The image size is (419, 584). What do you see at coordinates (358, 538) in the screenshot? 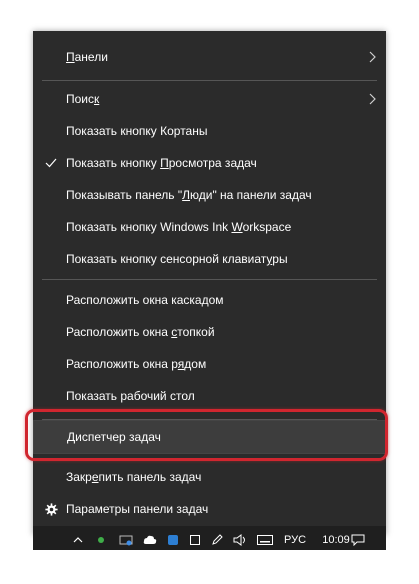
I see `notification-icon` at bounding box center [358, 538].